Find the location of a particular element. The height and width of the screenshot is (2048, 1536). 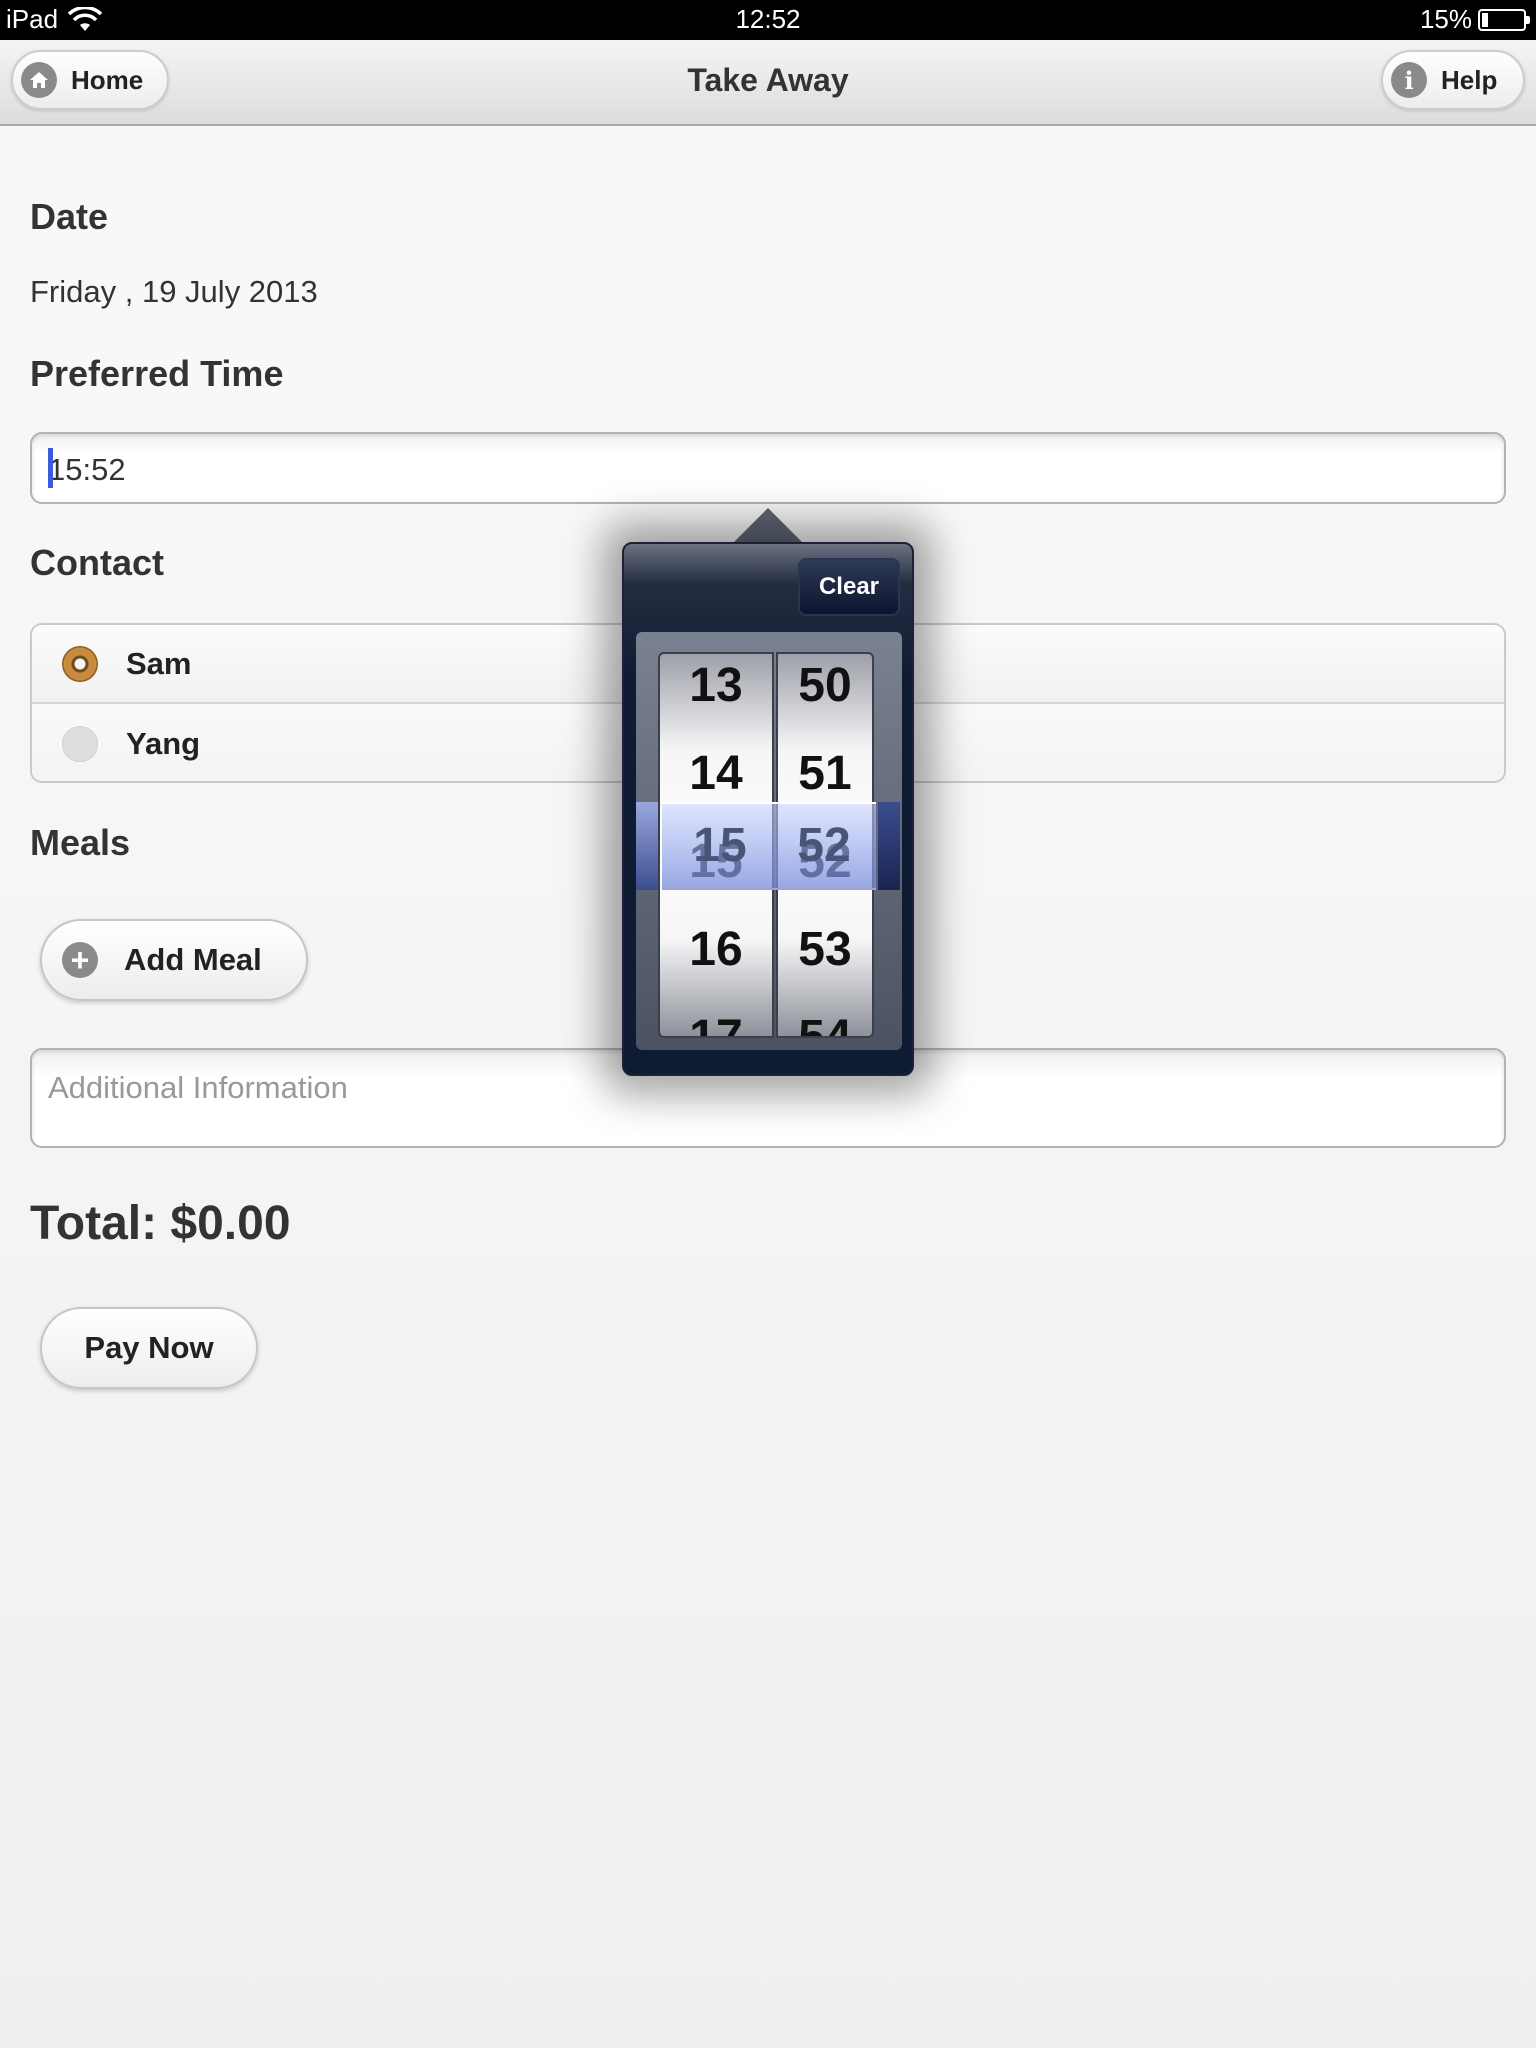

navigation-header: Home Take Away i Help is located at coordinates (768, 83).